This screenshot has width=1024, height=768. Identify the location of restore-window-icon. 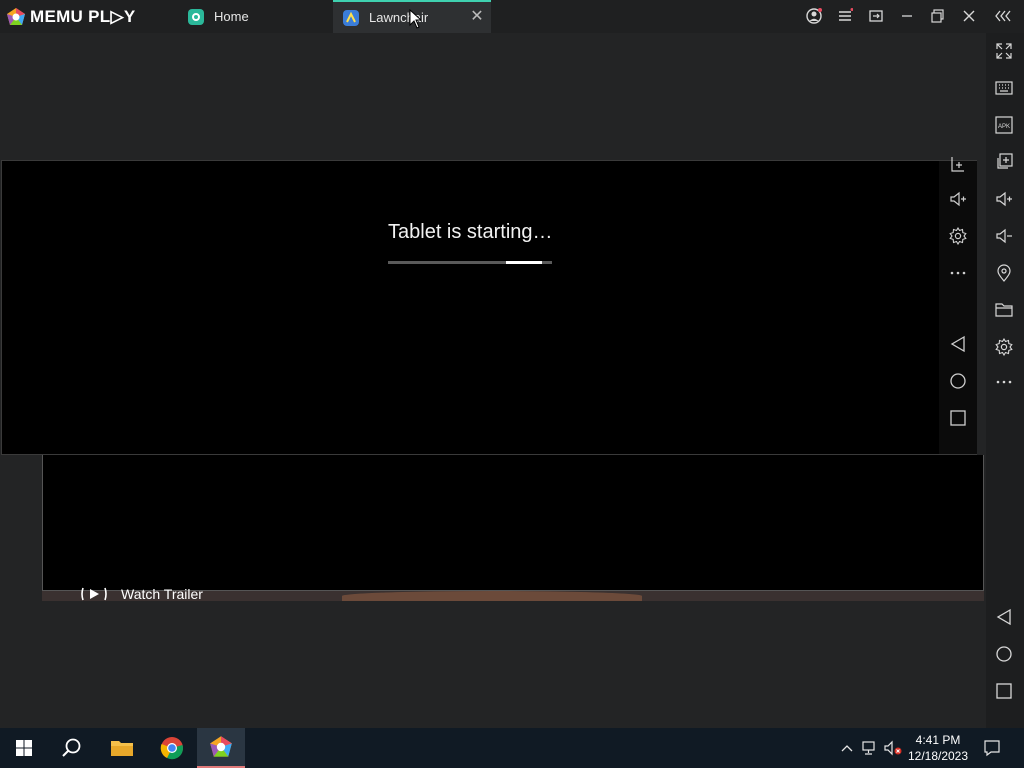
(876, 16).